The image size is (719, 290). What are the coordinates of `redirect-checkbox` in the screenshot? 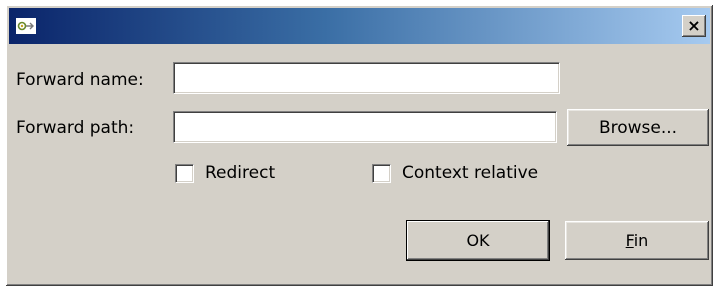 It's located at (184, 173).